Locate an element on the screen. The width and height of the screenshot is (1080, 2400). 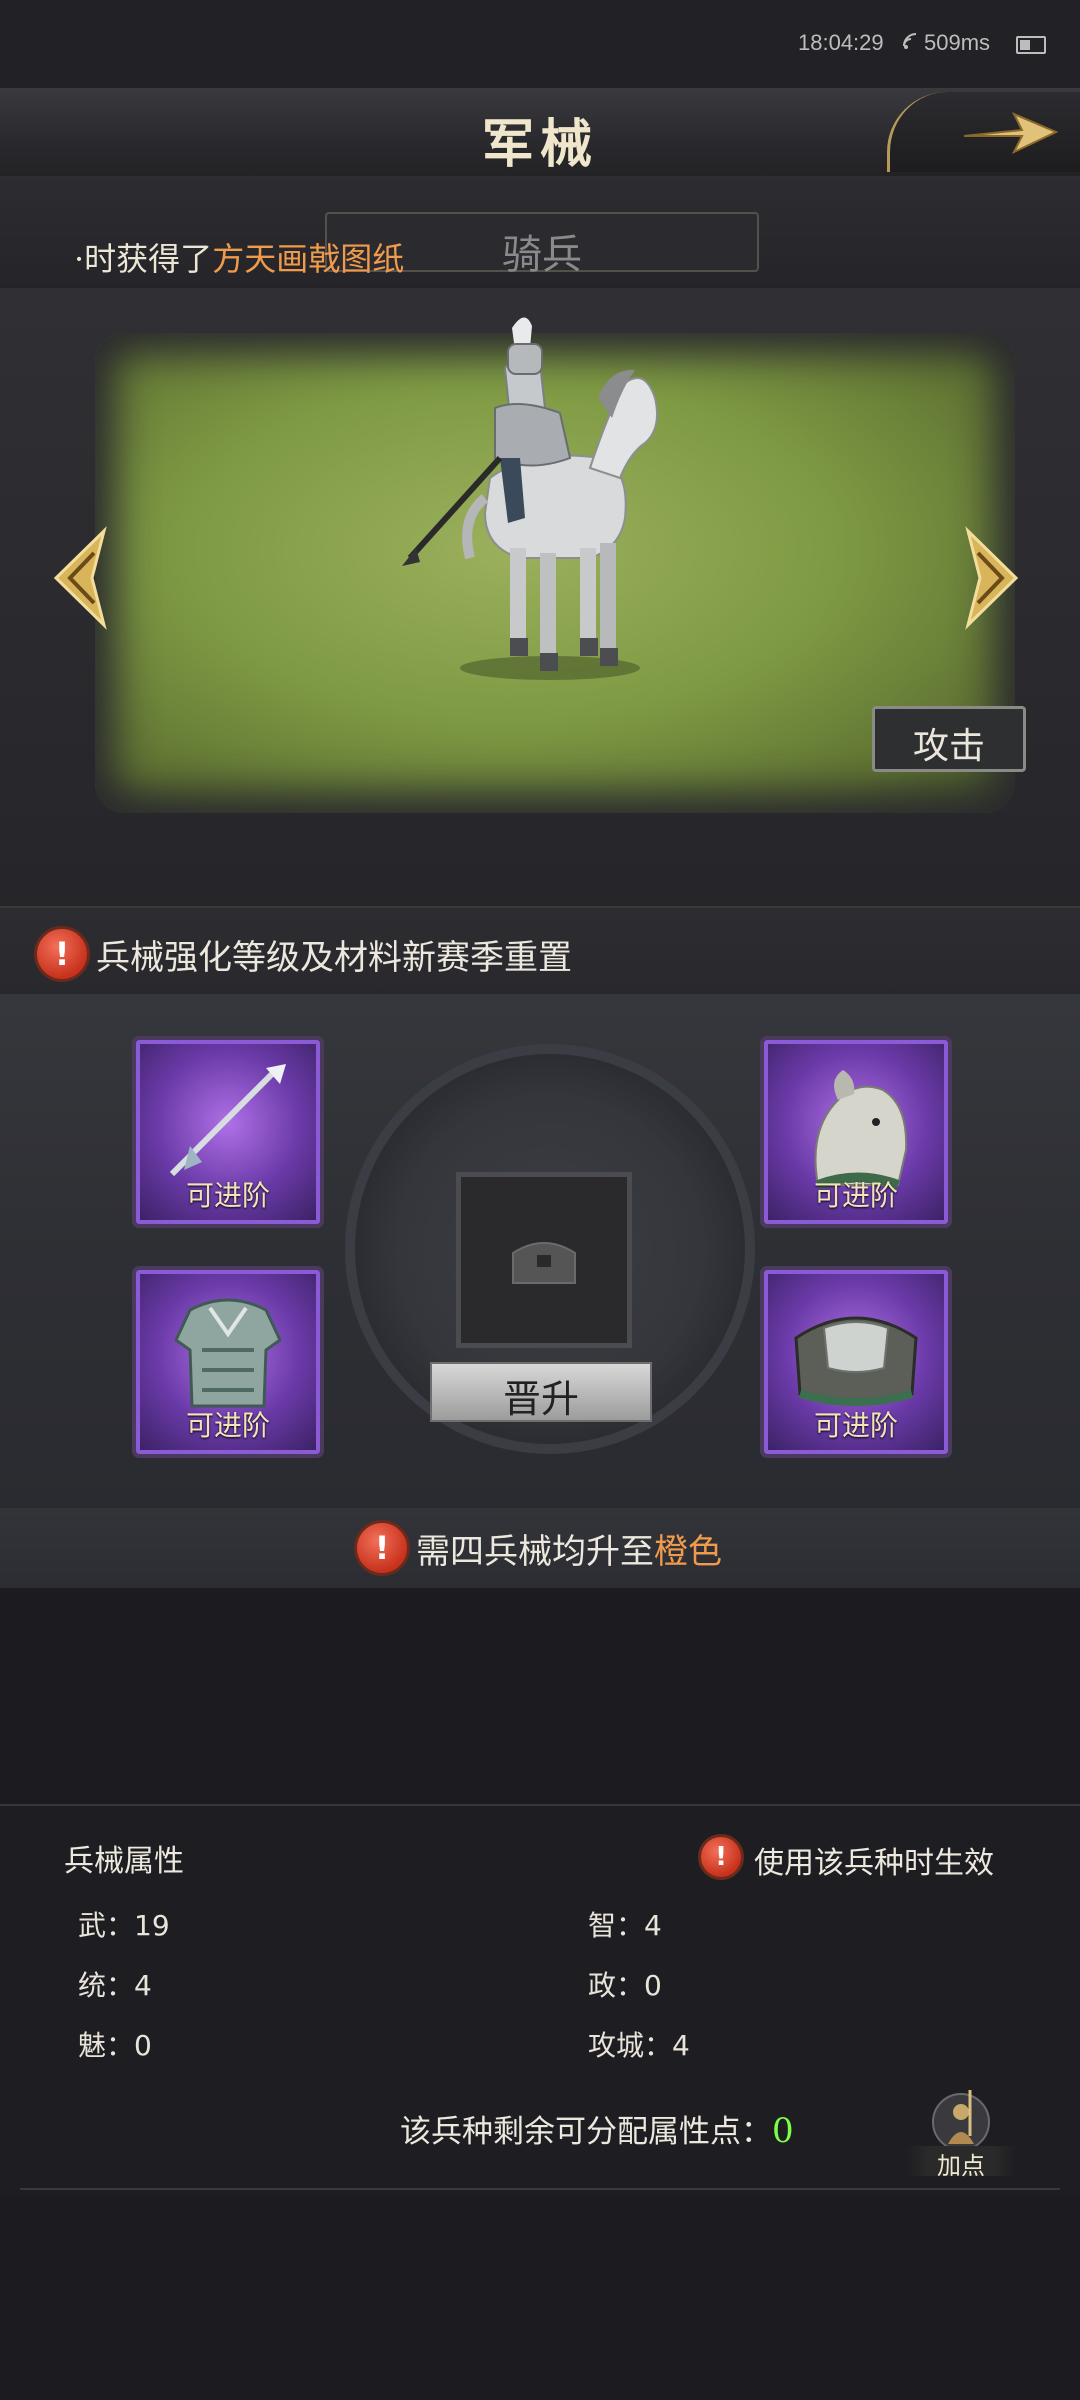
divider is located at coordinates (540, 2189).